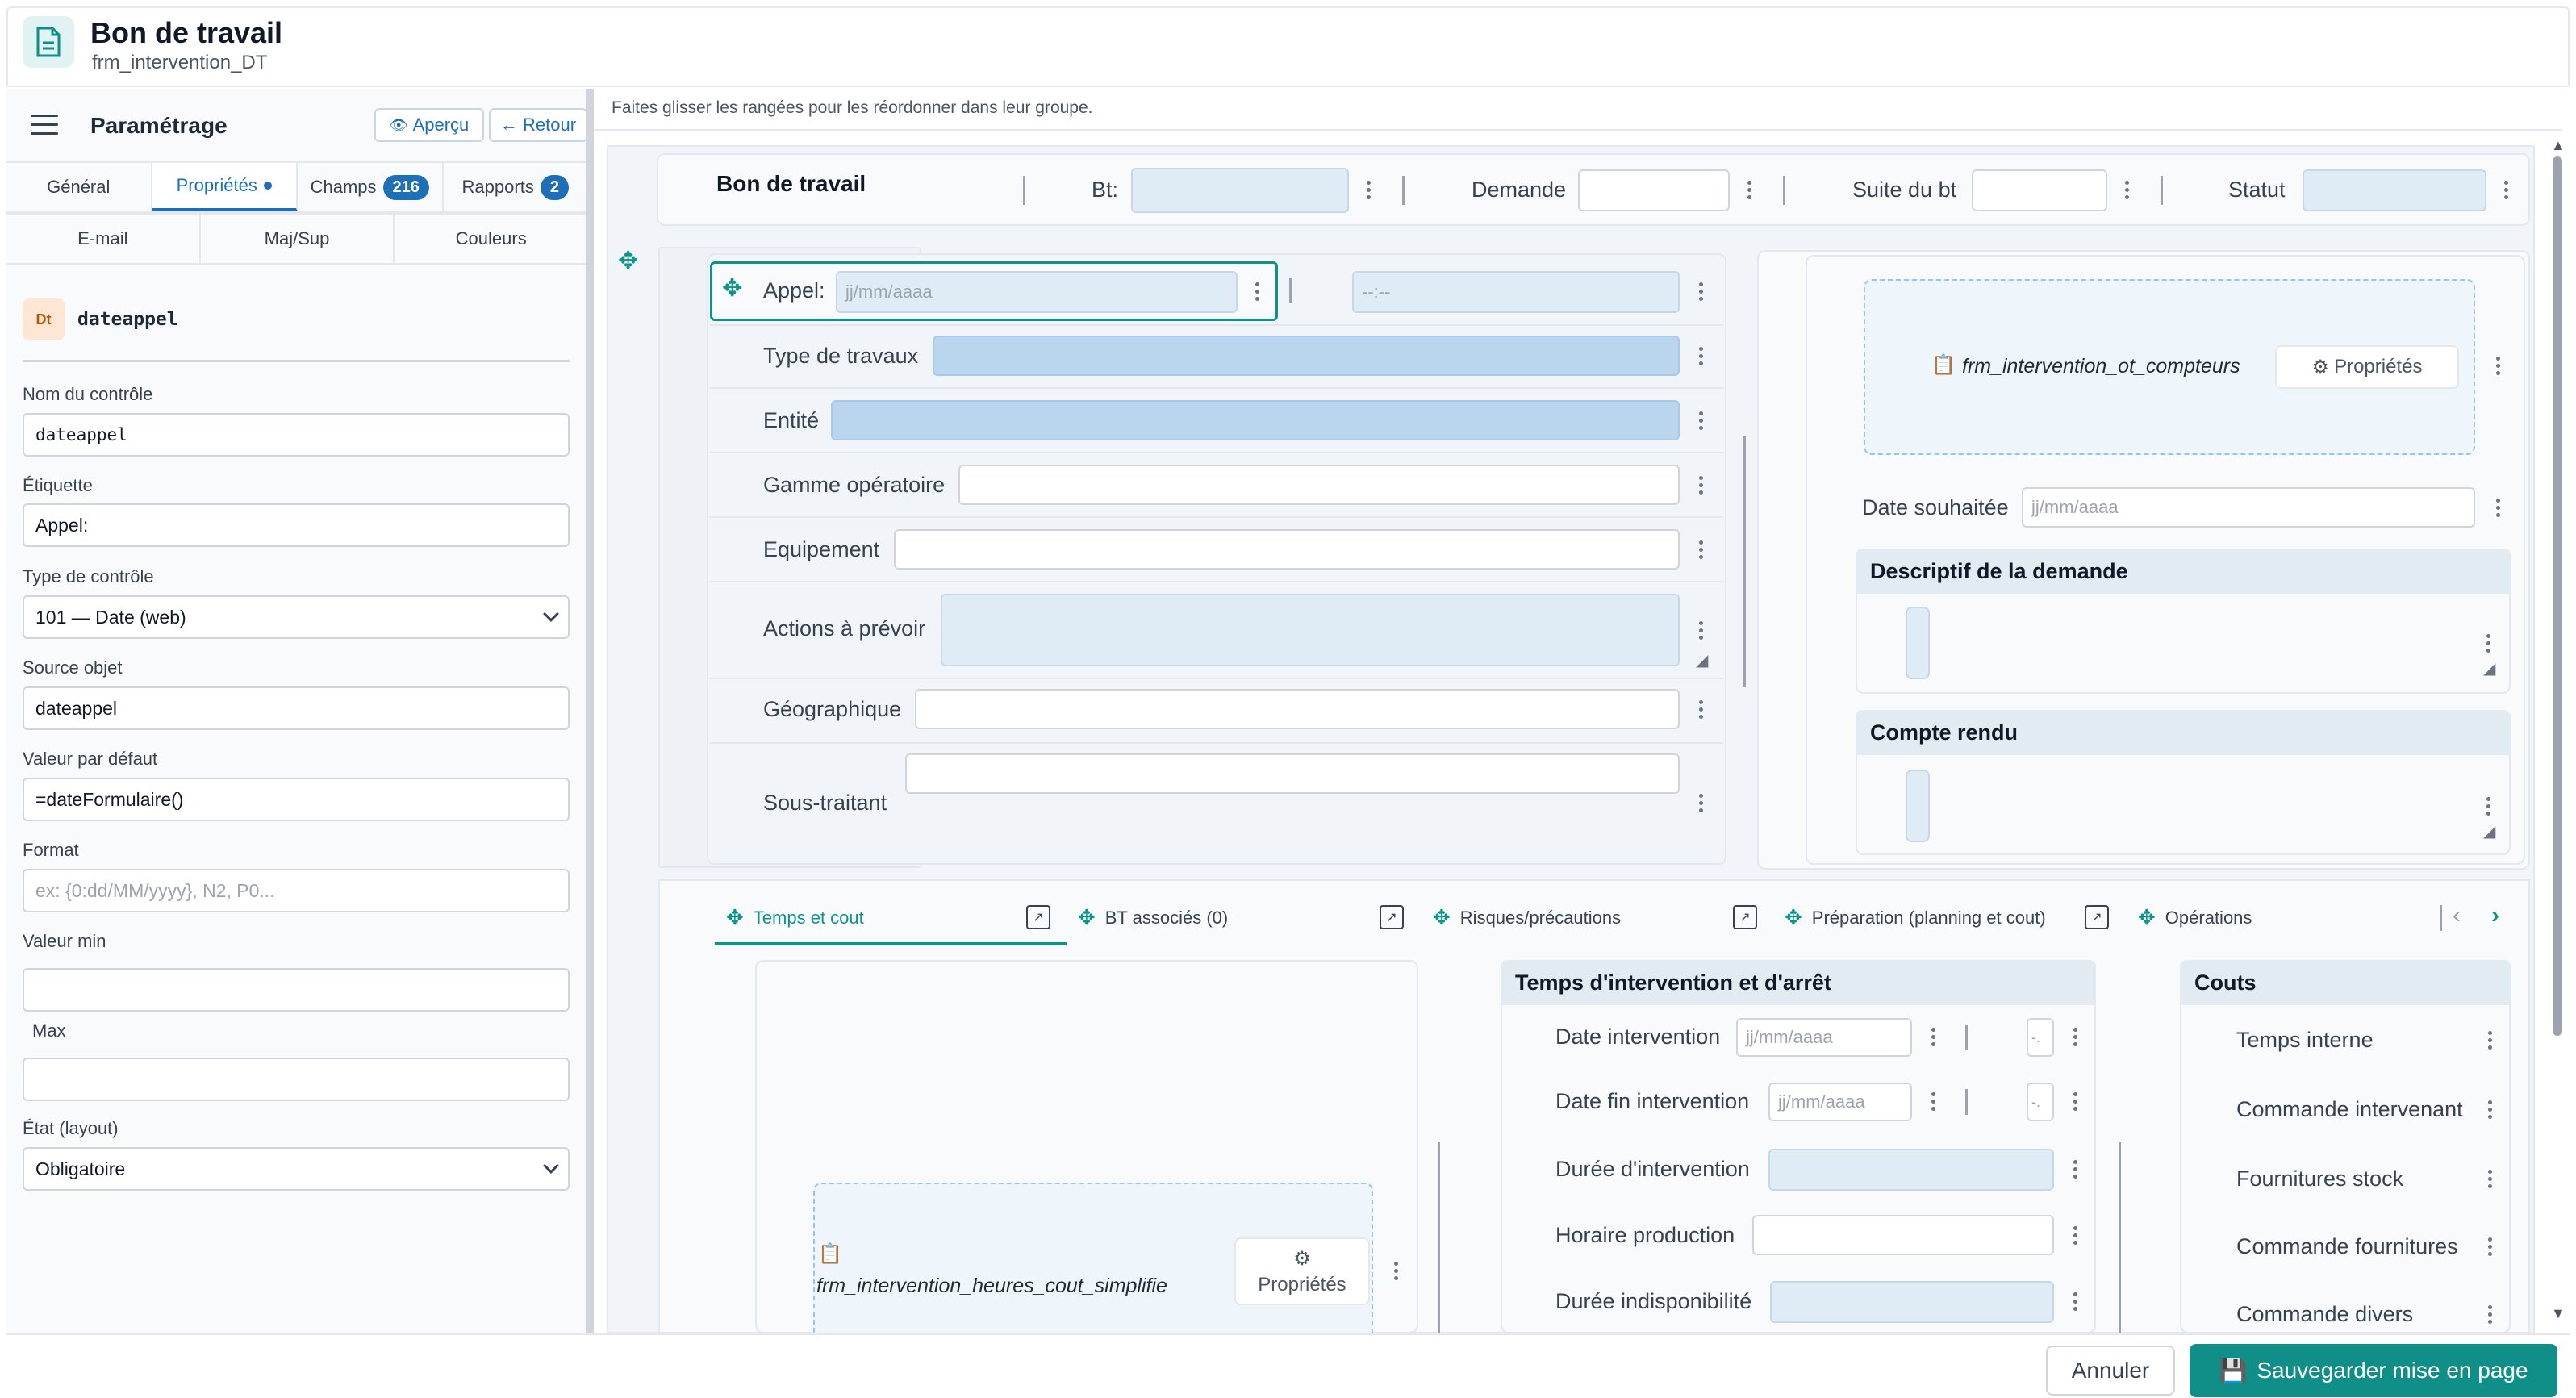 Image resolution: width=2576 pixels, height=1398 pixels. I want to click on suite-input, so click(2040, 190).